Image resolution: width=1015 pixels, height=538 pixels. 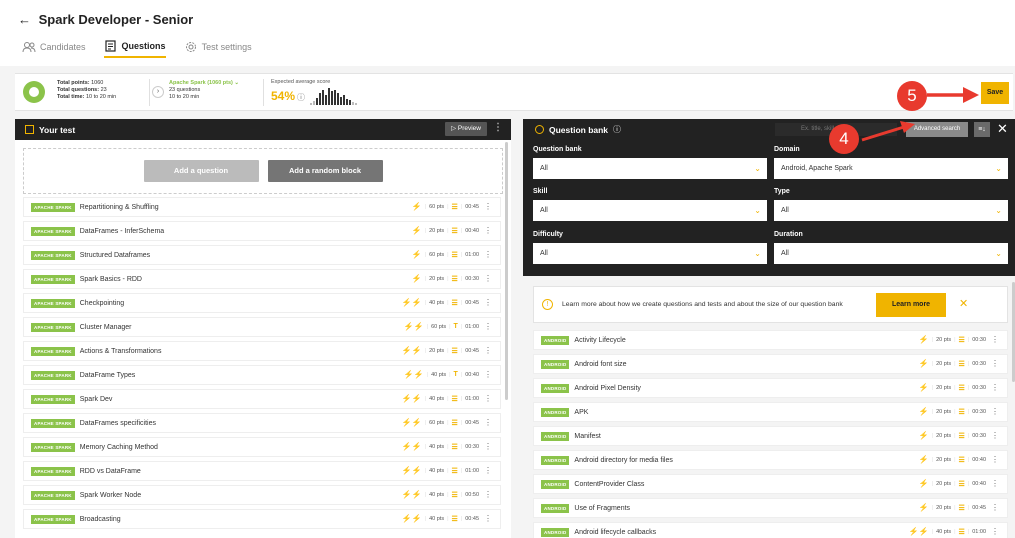 I want to click on info-icon: ⓘ, so click(x=617, y=129).